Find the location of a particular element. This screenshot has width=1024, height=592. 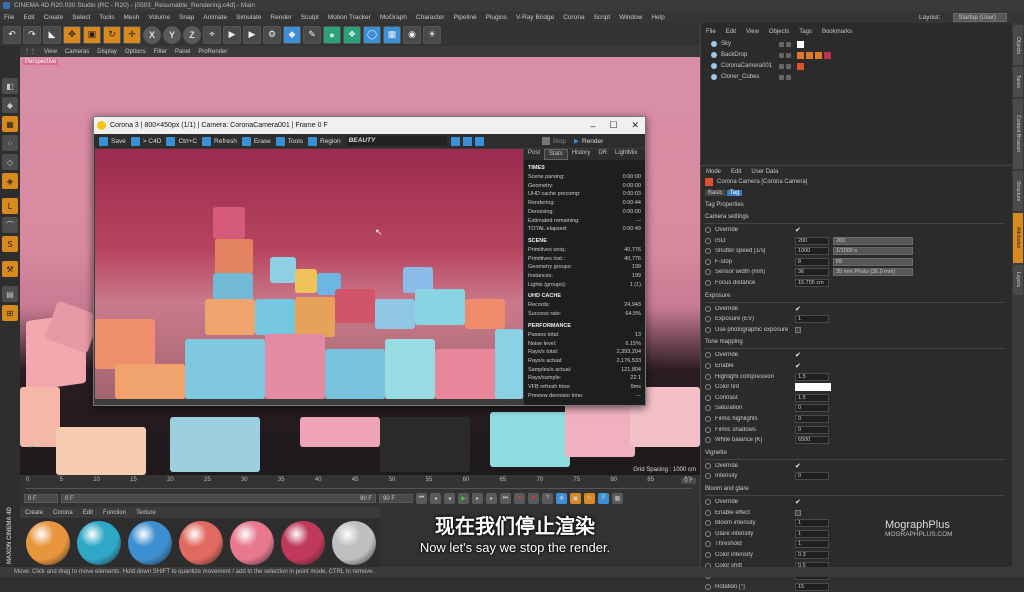

goto-start-icon: ⏮ is located at coordinates (421, 498).